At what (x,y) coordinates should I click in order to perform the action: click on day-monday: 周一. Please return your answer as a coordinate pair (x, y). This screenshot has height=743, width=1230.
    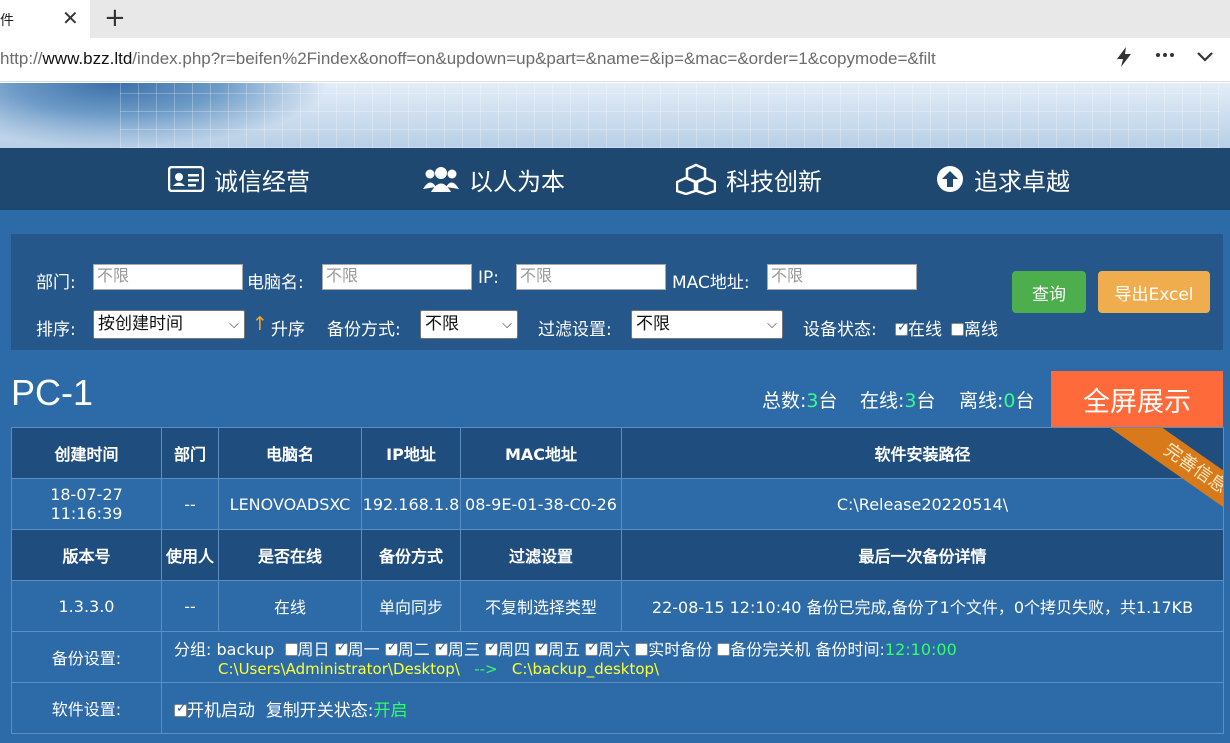
    Looking at the image, I should click on (357, 649).